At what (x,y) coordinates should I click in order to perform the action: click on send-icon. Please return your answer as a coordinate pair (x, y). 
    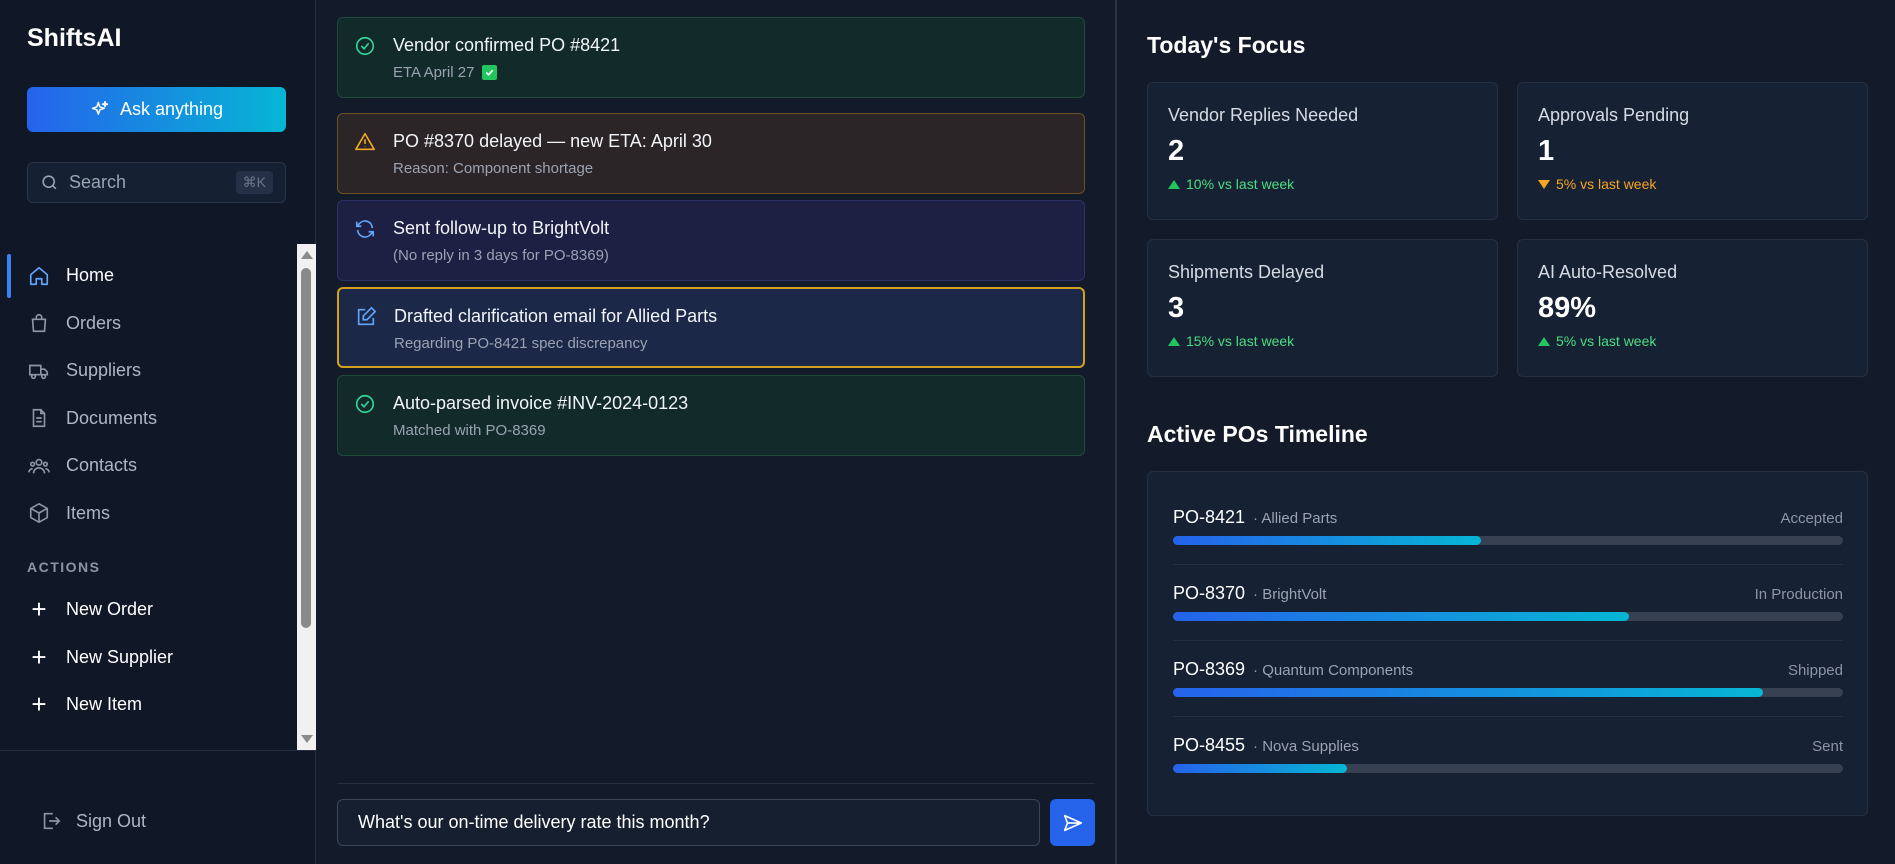
    Looking at the image, I should click on (1072, 822).